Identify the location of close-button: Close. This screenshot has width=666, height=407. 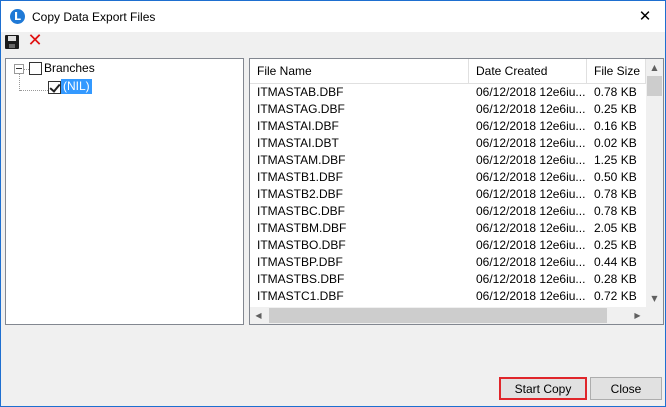
(626, 388).